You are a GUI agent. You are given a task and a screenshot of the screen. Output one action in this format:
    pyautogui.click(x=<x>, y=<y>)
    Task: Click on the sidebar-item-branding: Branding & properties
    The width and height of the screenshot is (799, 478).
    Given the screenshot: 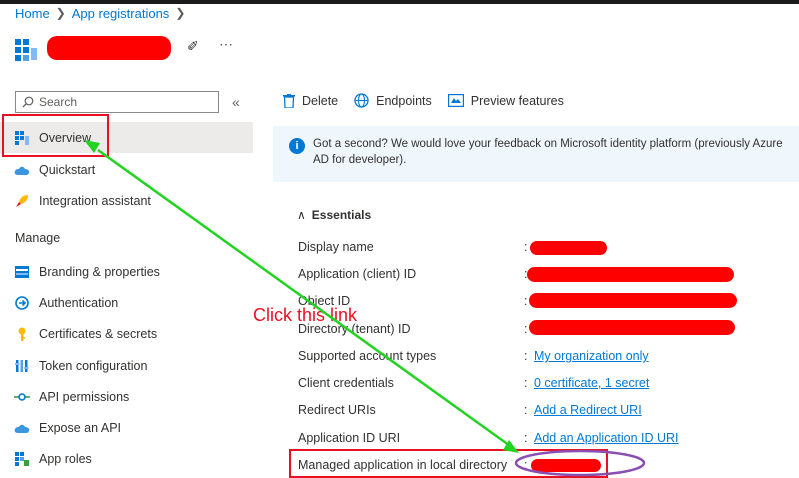 What is the action you would take?
    pyautogui.click(x=126, y=271)
    